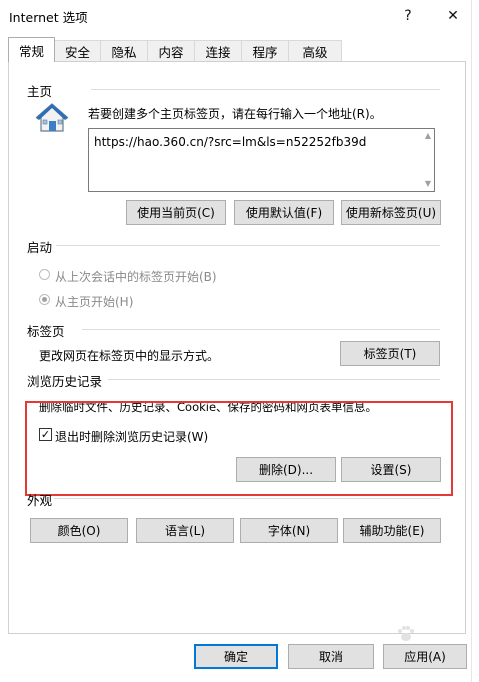 The image size is (479, 682). What do you see at coordinates (428, 183) in the screenshot?
I see `scroll-down-icon: ▼` at bounding box center [428, 183].